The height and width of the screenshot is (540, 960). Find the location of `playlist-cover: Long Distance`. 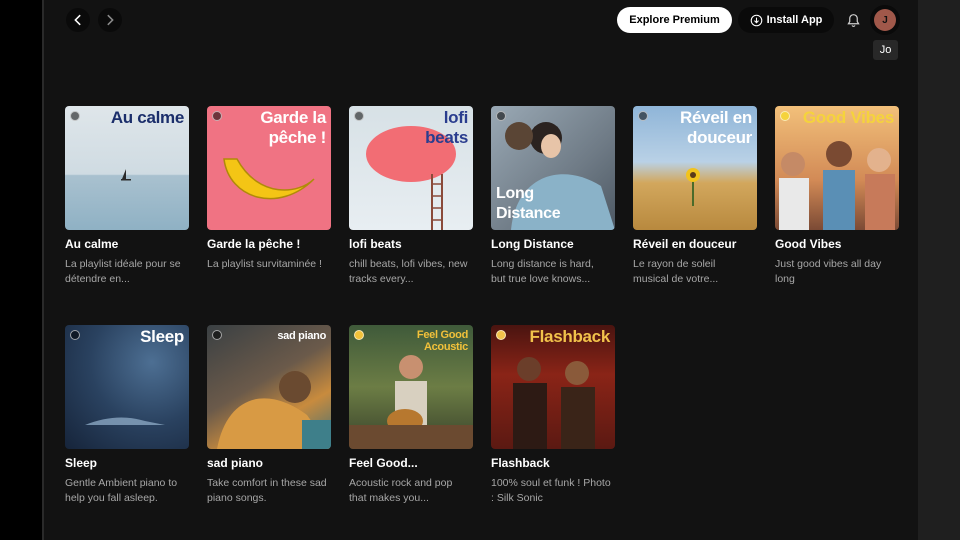

playlist-cover: Long Distance is located at coordinates (553, 168).